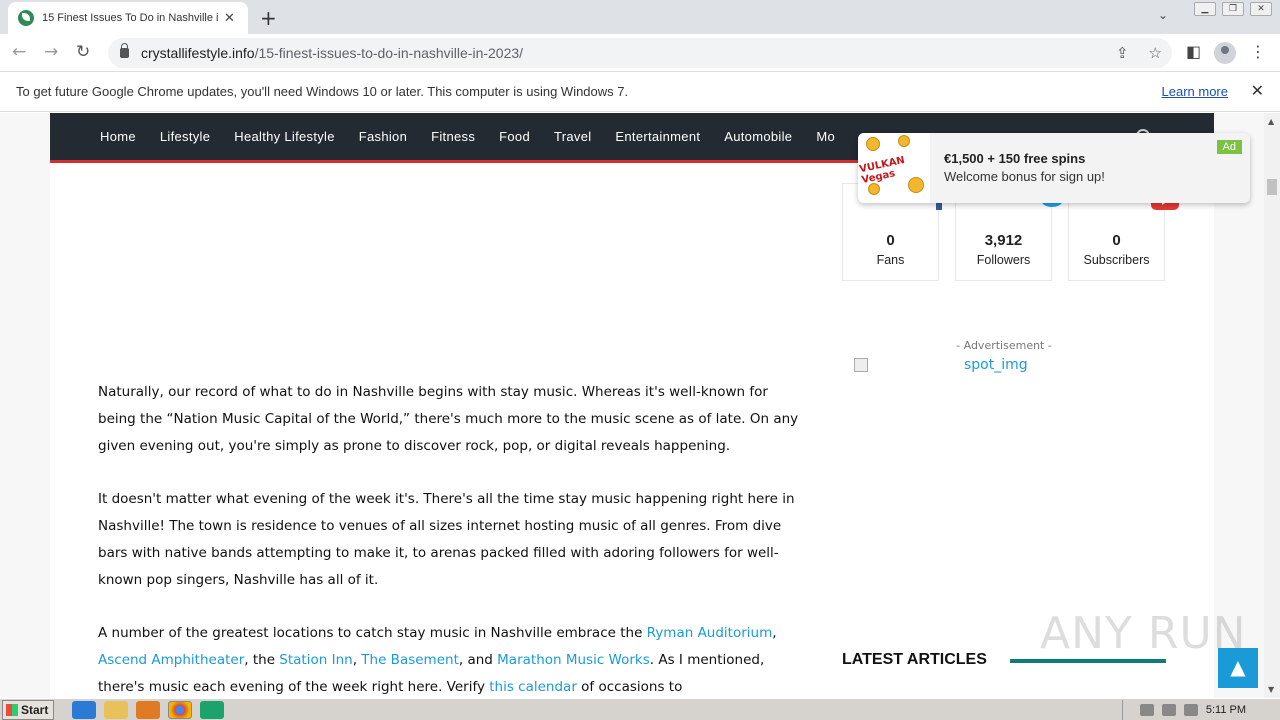  I want to click on back-arrow-icon: ←, so click(19, 52).